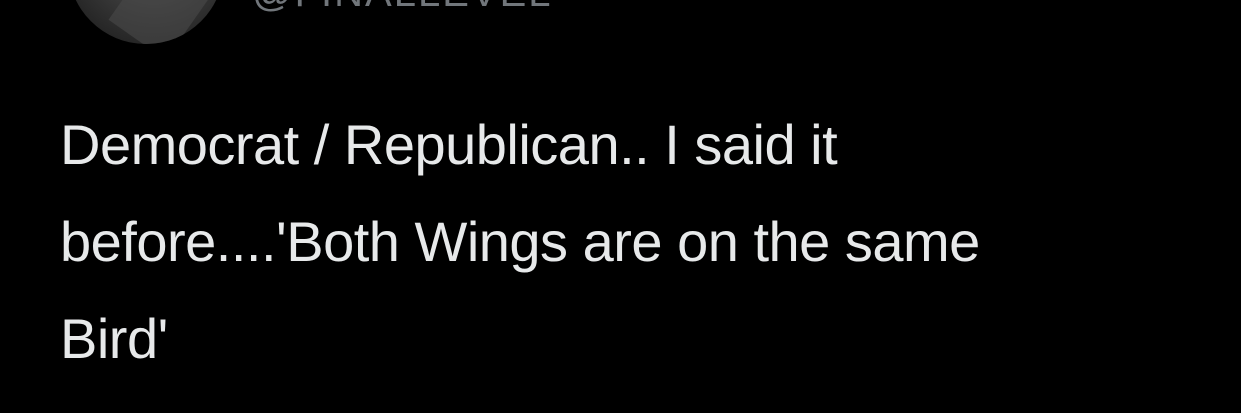 This screenshot has height=413, width=1241. What do you see at coordinates (146, 22) in the screenshot?
I see `avatar` at bounding box center [146, 22].